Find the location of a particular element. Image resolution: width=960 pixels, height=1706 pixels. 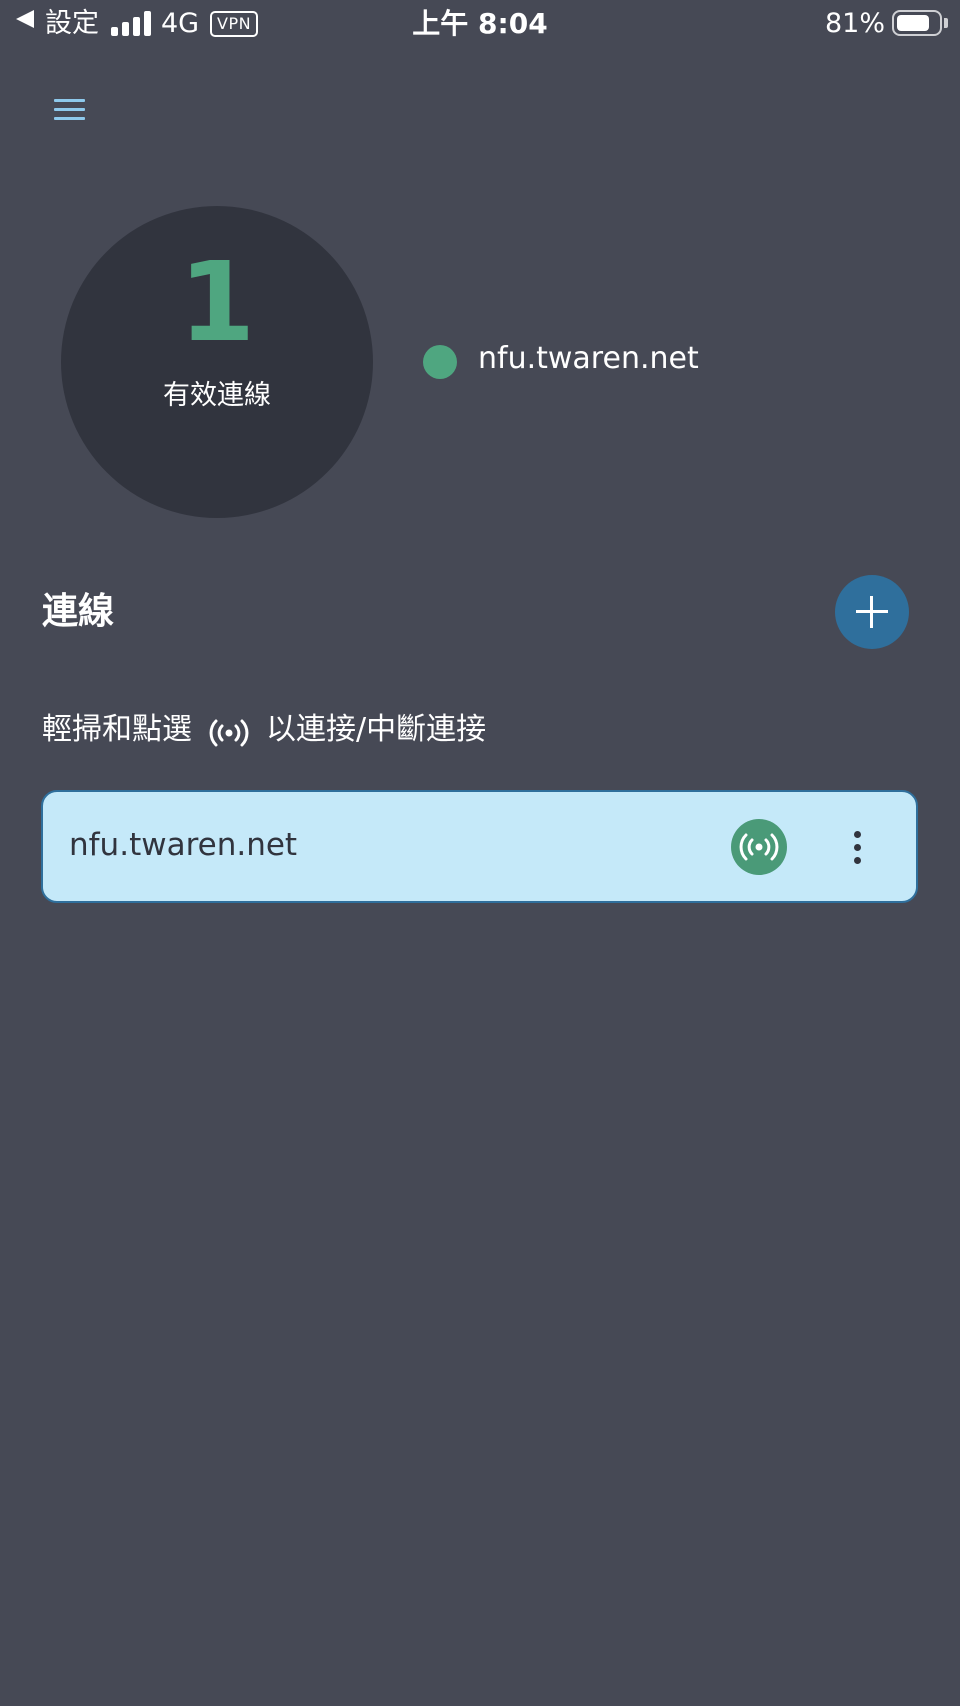

connection-name: nfu.twaren.net is located at coordinates (183, 845).